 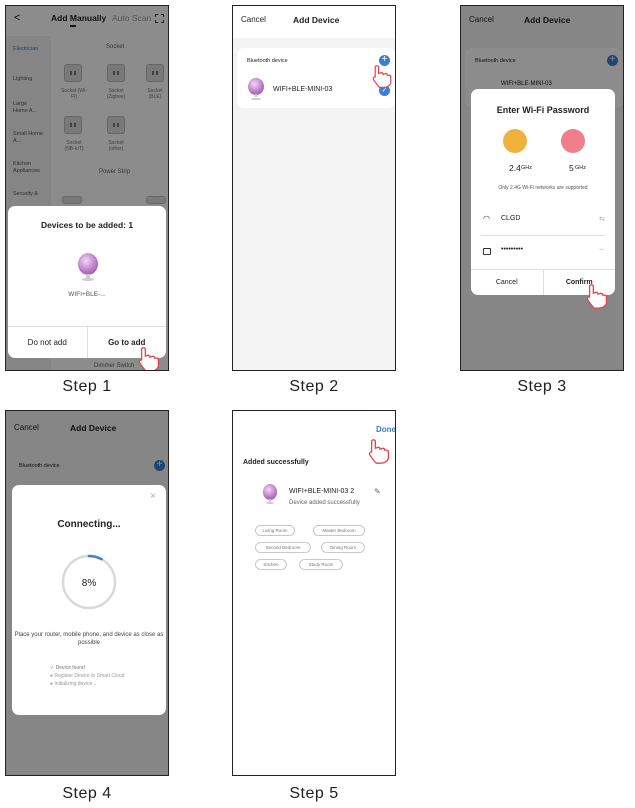 I want to click on room-chip-second-bedroom: Second Bedroom, so click(x=283, y=547).